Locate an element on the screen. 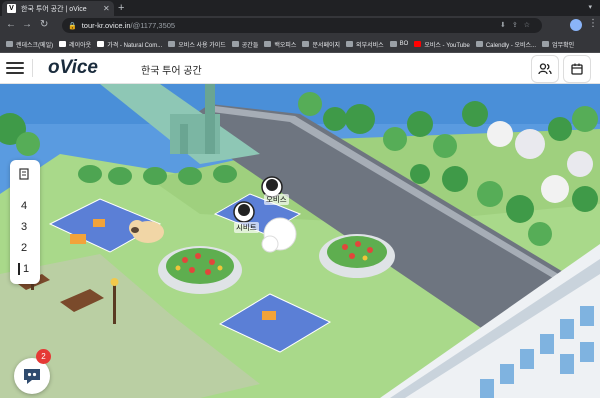 The height and width of the screenshot is (398, 600). avatar-name: 시비트 is located at coordinates (246, 227).